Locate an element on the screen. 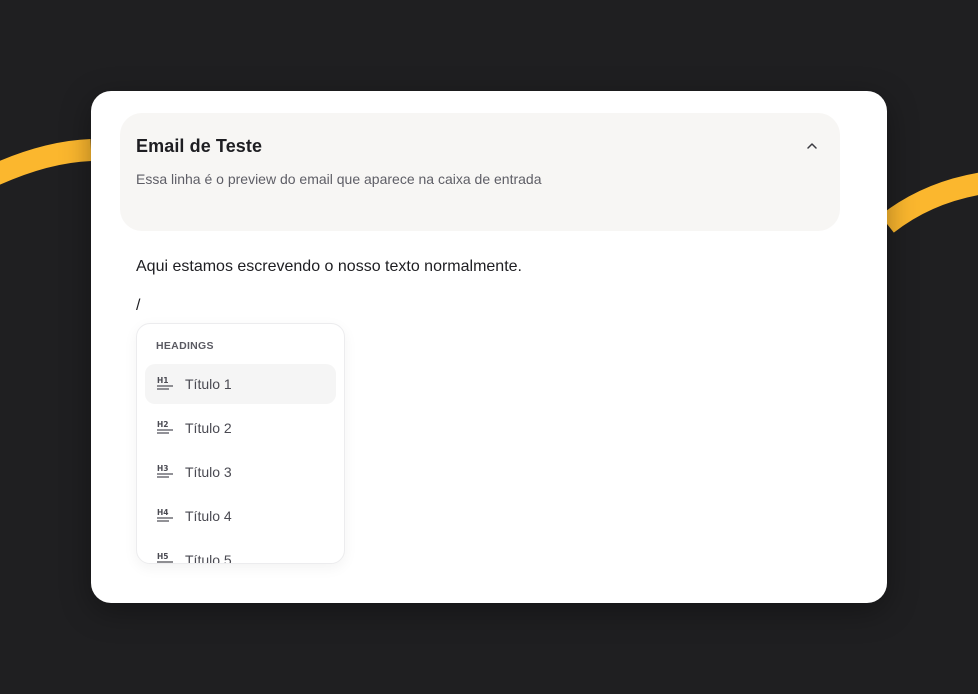  heading-4-icon: H4 is located at coordinates (165, 516).